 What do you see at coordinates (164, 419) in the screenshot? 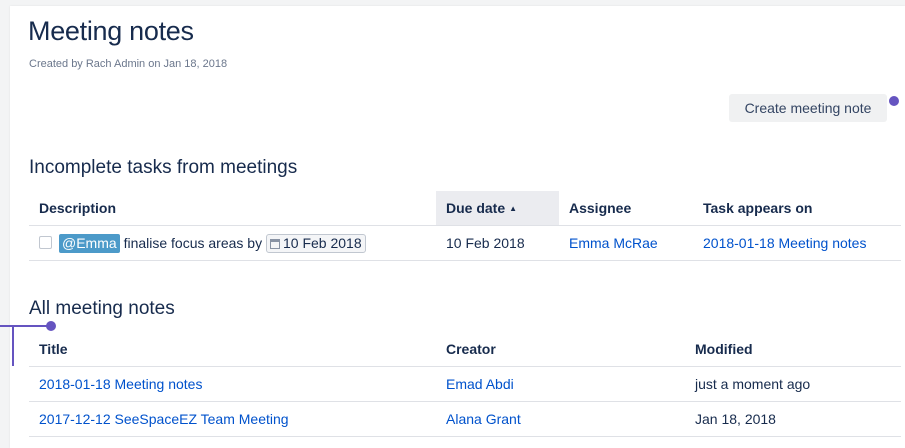
I see `note-title-link: 2017-12-12 SeeSpaceEZ Team Meeting` at bounding box center [164, 419].